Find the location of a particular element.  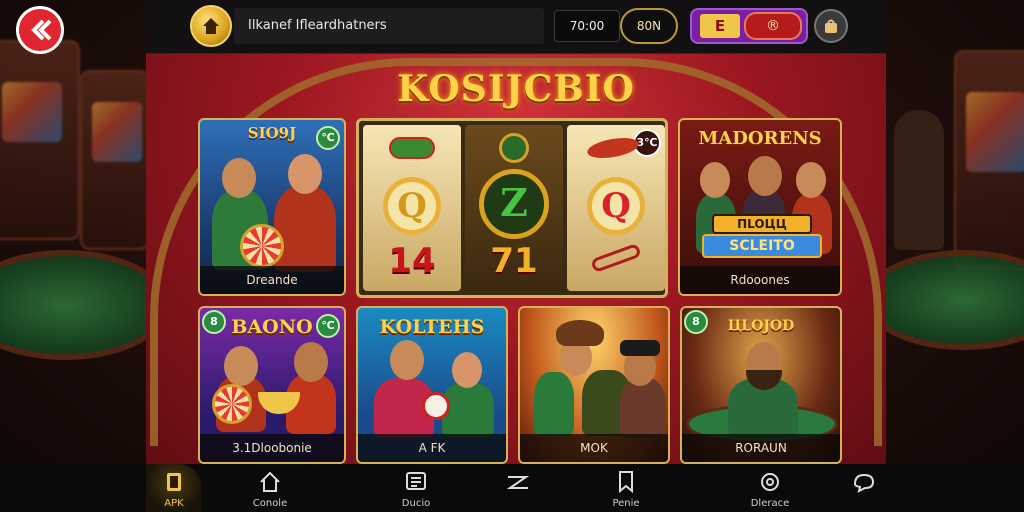

nav-label: Ducio is located at coordinates (416, 503).